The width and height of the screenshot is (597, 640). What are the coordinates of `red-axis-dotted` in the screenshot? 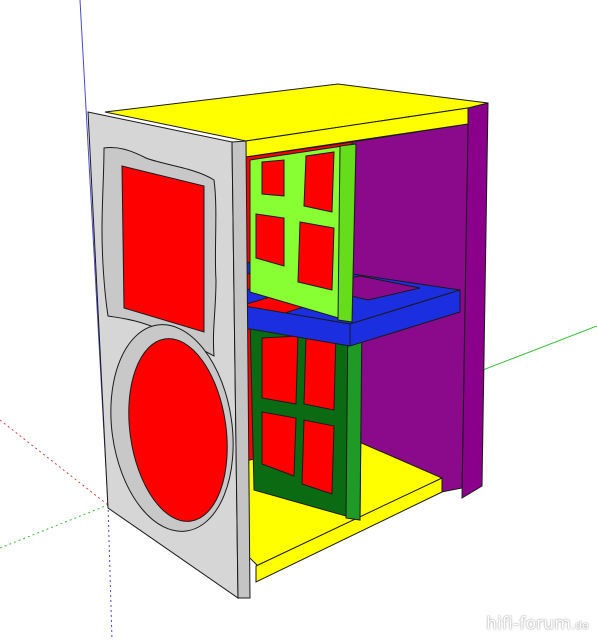 It's located at (54, 462).